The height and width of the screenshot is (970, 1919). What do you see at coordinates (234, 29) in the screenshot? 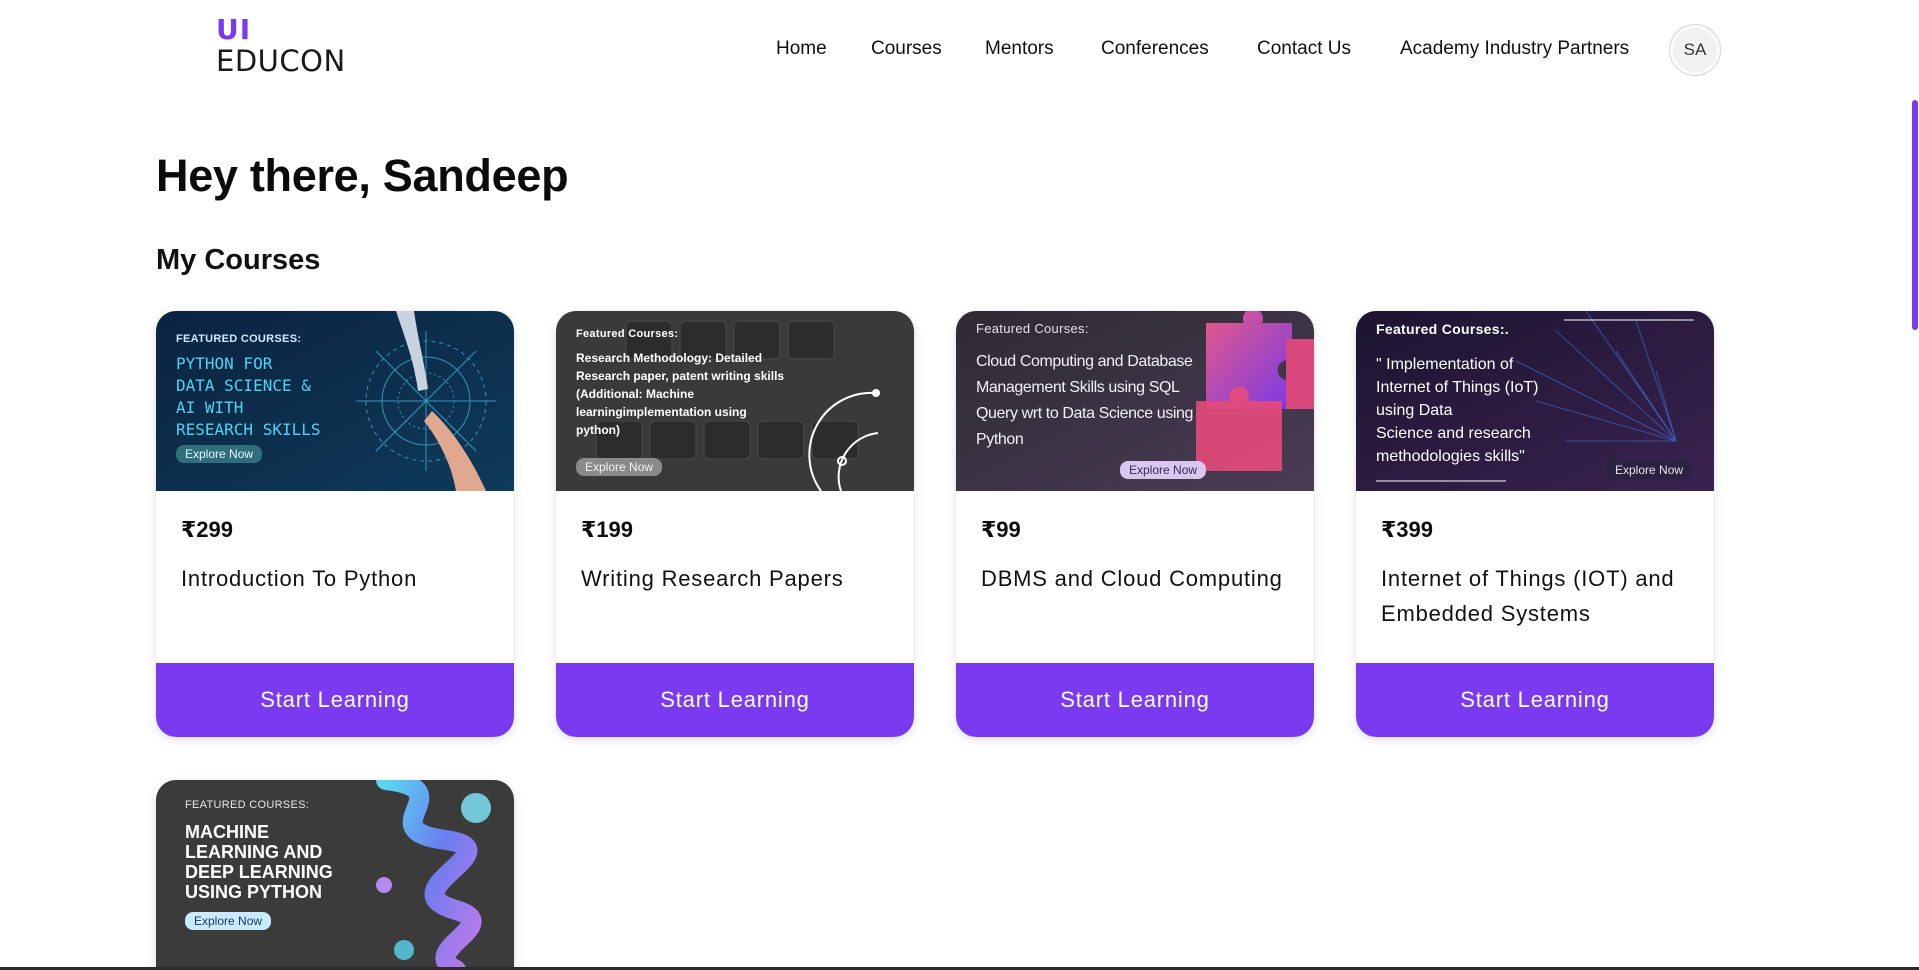
I see `brand-mark: UI` at bounding box center [234, 29].